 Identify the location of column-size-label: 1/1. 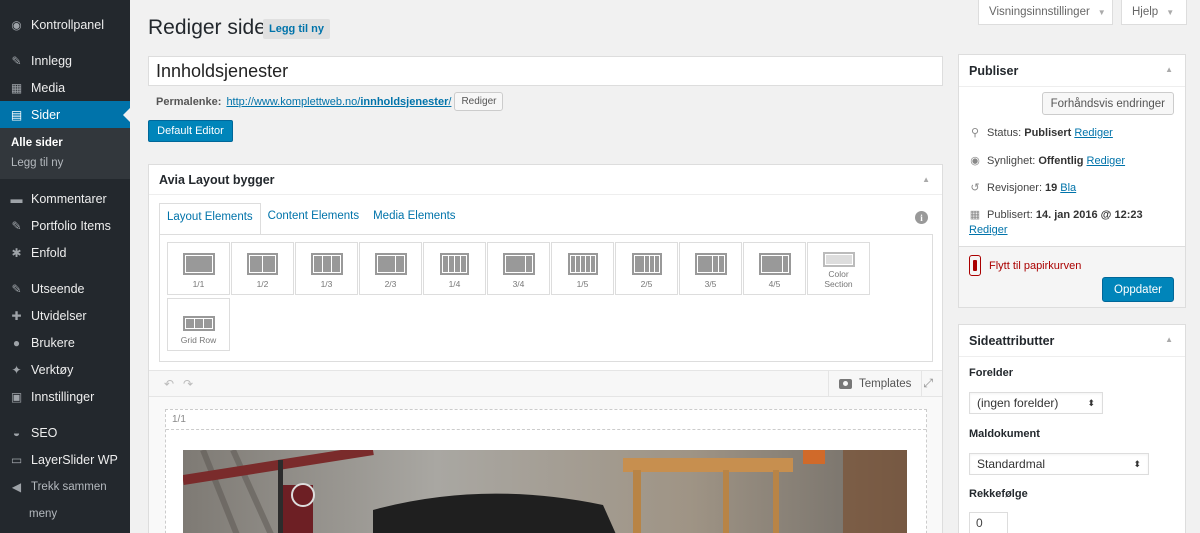
(546, 420).